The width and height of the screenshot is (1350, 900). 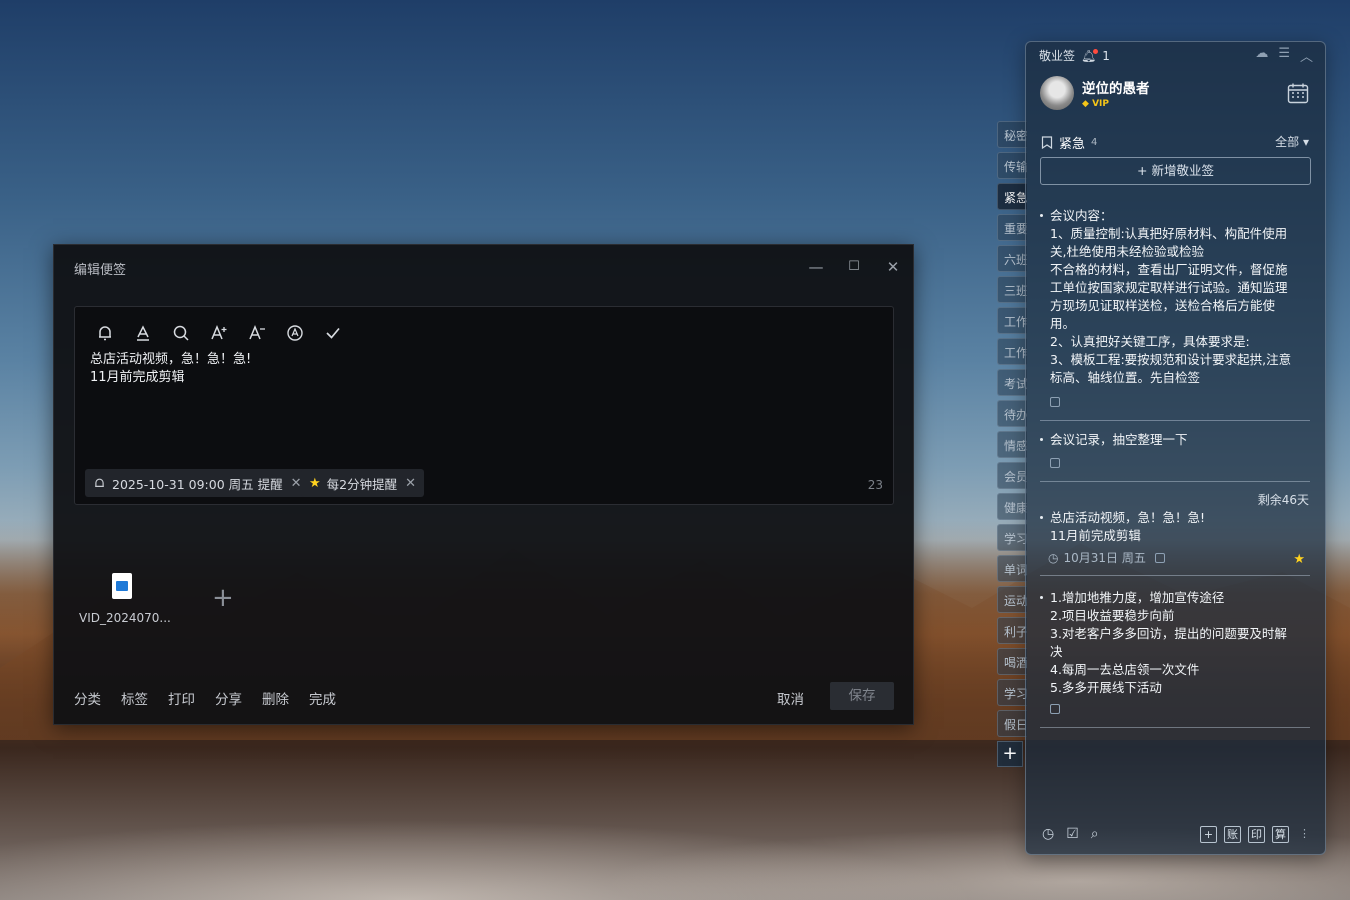 What do you see at coordinates (854, 267) in the screenshot?
I see `maximize-button: ☐` at bounding box center [854, 267].